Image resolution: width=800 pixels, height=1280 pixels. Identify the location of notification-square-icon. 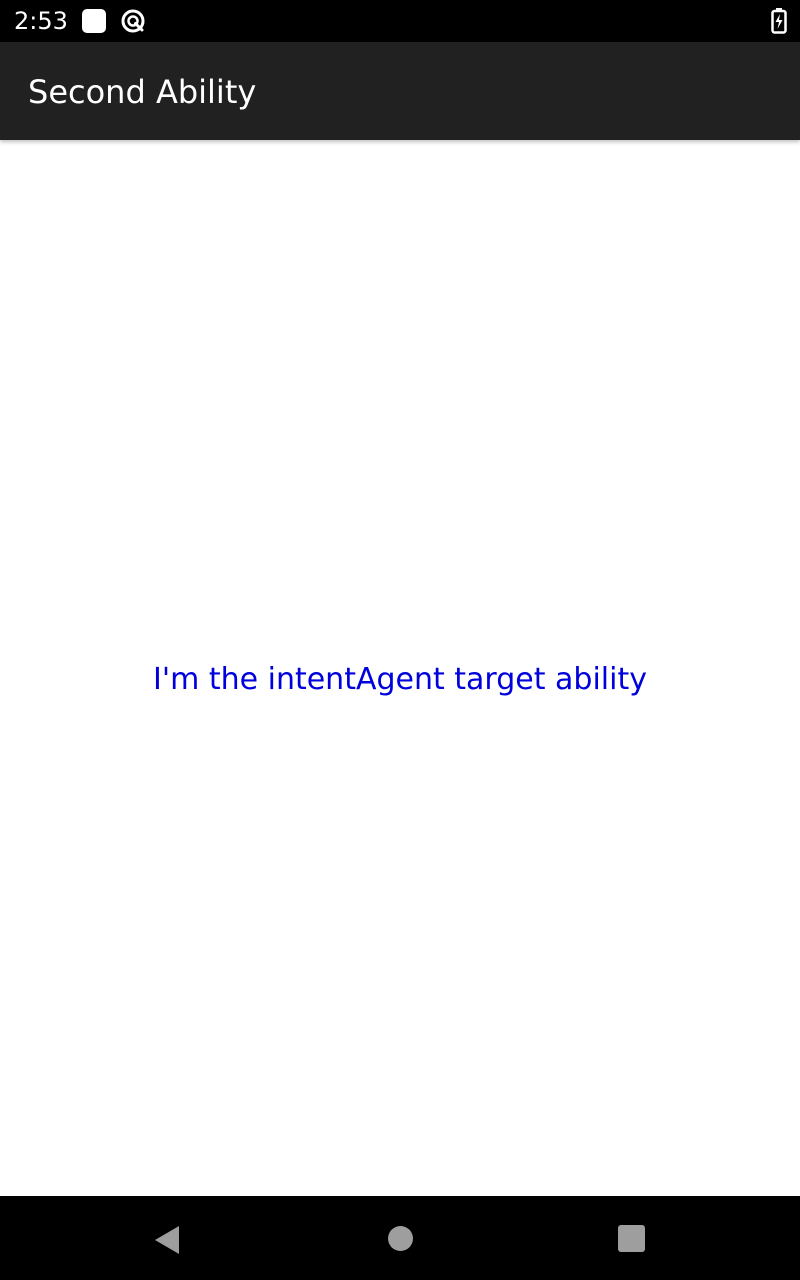
(94, 21).